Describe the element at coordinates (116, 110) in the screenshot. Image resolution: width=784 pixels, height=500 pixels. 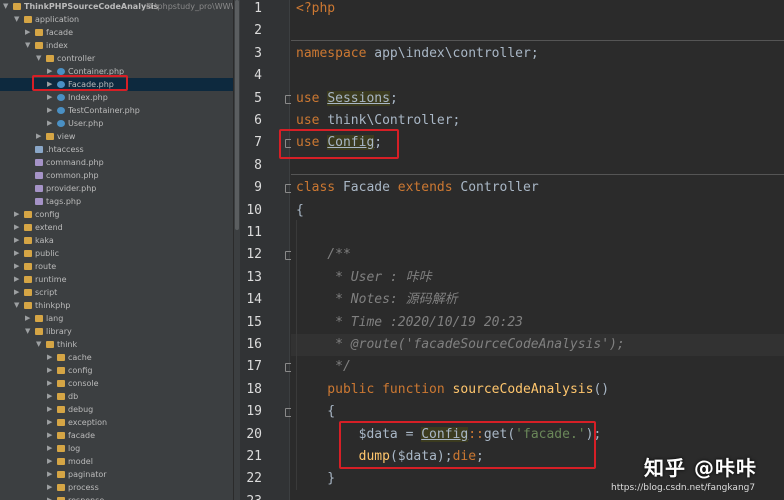
I see `tree-item: ▶ TestContainer.php` at that location.